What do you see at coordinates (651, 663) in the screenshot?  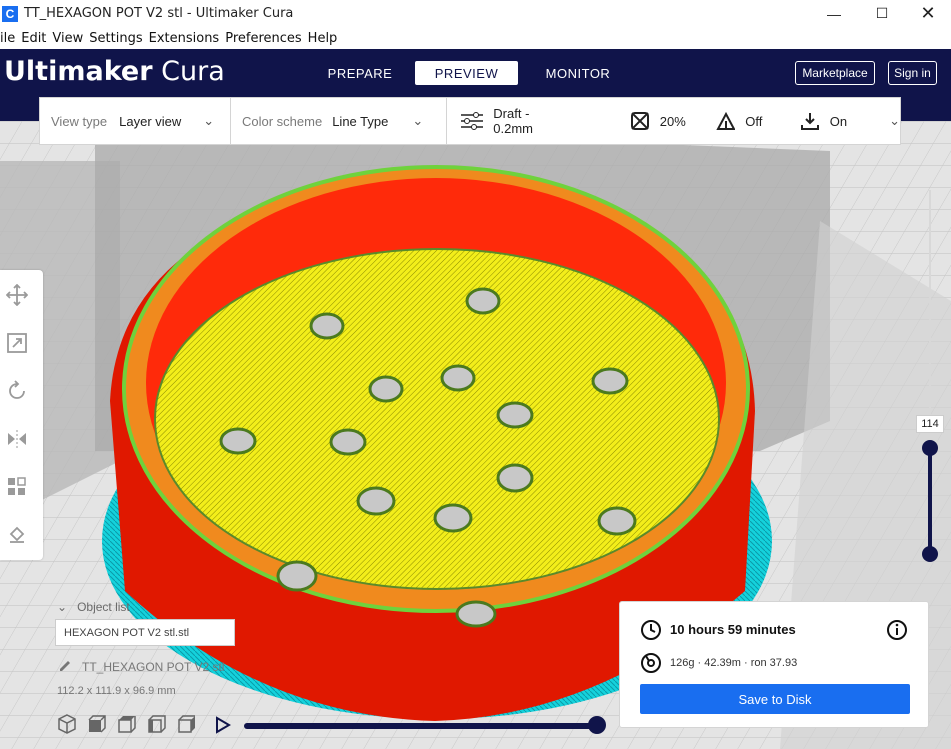 I see `spool-icon` at bounding box center [651, 663].